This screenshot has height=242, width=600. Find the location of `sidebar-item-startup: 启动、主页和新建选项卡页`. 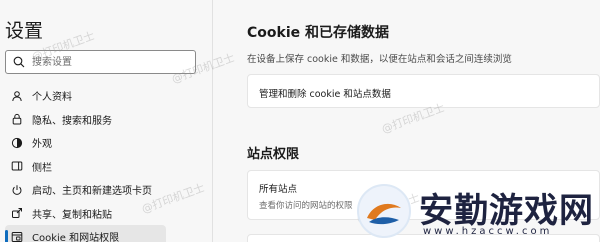

sidebar-item-startup: 启动、主页和新建选项卡页 is located at coordinates (106, 190).